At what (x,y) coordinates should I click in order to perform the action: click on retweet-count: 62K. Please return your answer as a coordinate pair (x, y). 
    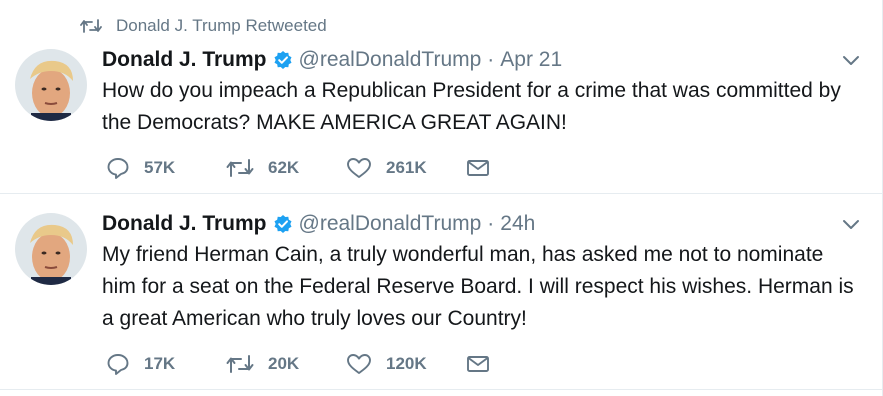
    Looking at the image, I should click on (284, 167).